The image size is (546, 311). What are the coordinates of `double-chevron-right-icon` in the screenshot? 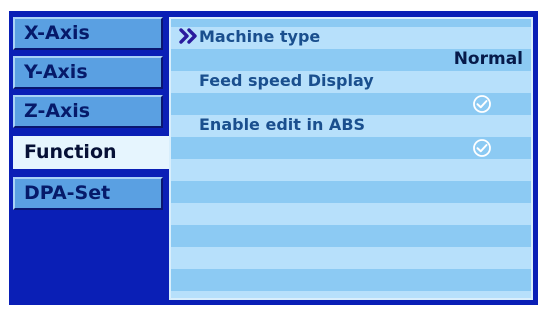 It's located at (188, 36).